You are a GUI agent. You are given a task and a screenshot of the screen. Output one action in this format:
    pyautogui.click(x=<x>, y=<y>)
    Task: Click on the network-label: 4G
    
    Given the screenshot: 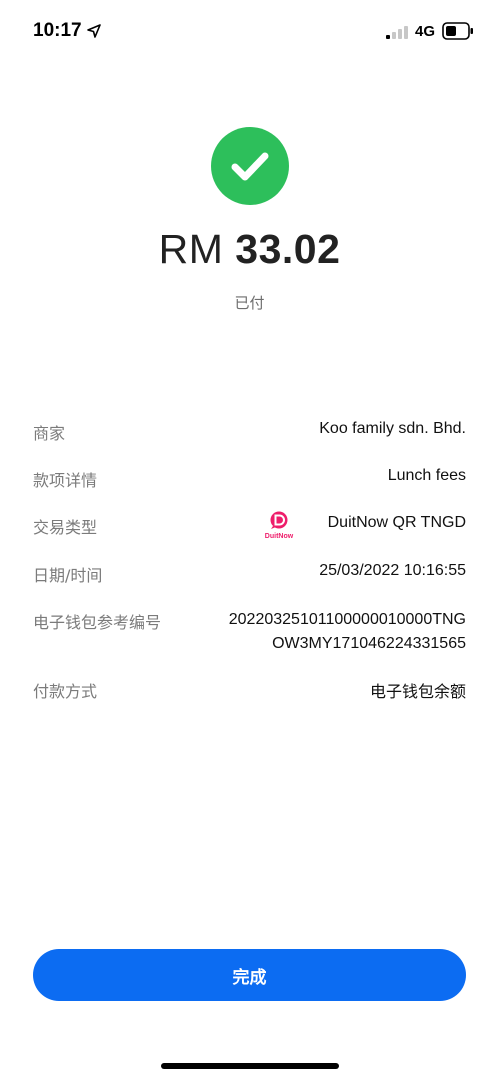 What is the action you would take?
    pyautogui.click(x=425, y=31)
    